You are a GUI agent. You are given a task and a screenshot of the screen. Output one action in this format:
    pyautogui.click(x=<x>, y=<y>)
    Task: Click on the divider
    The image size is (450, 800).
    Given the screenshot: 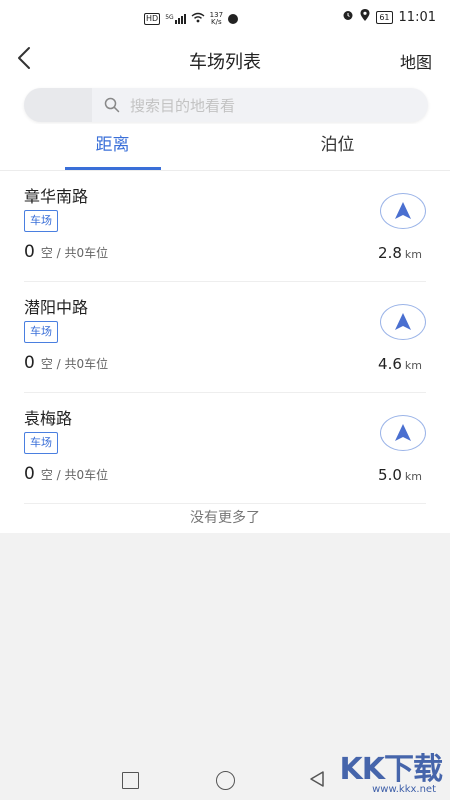 What is the action you would take?
    pyautogui.click(x=225, y=503)
    